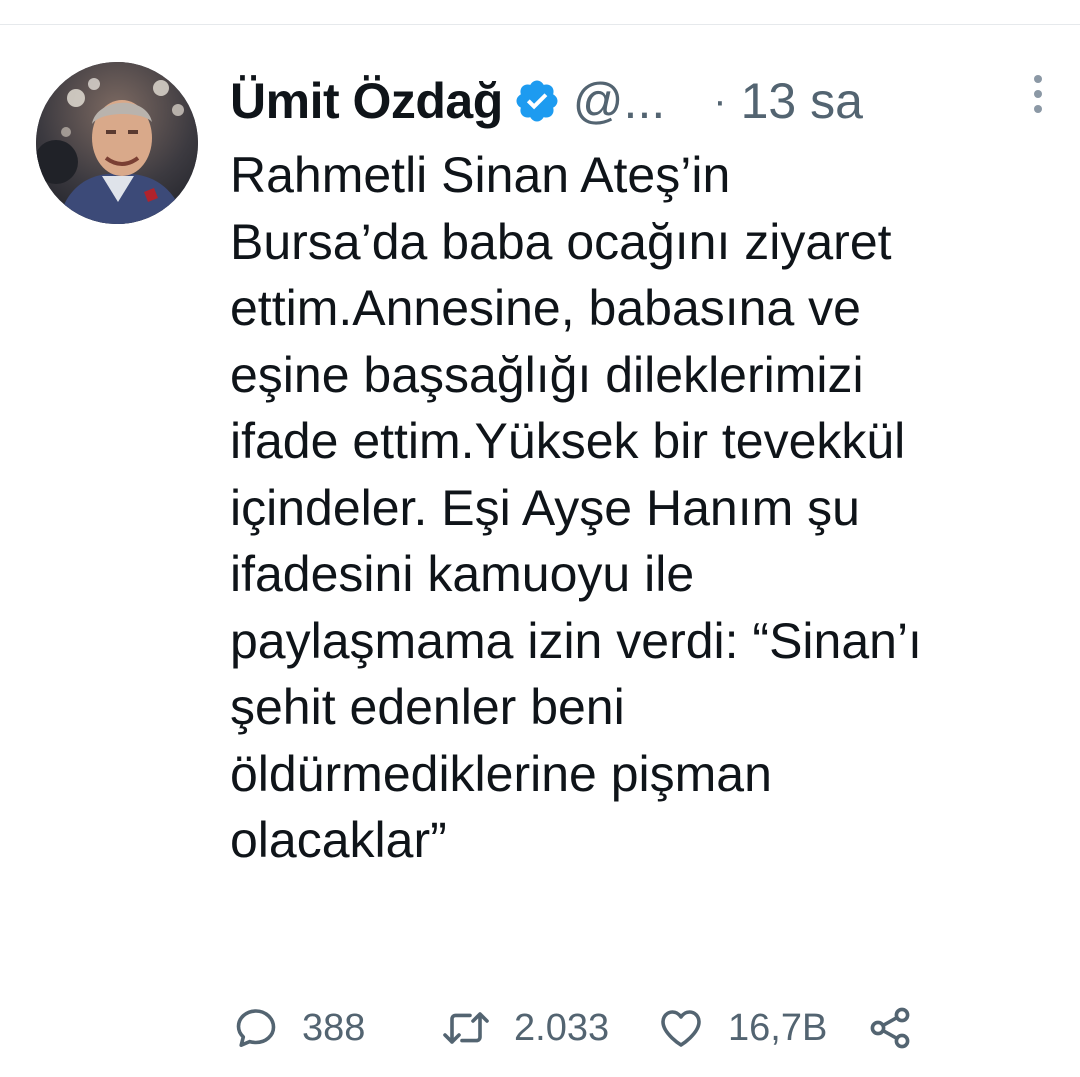 The width and height of the screenshot is (1080, 1077). I want to click on avatar, so click(117, 143).